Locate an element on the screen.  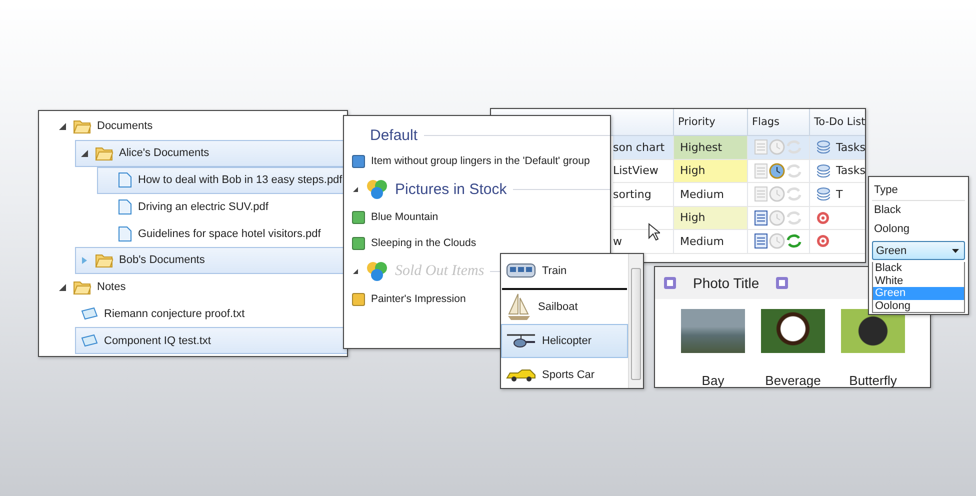
column-header: To-Do List is located at coordinates (837, 122).